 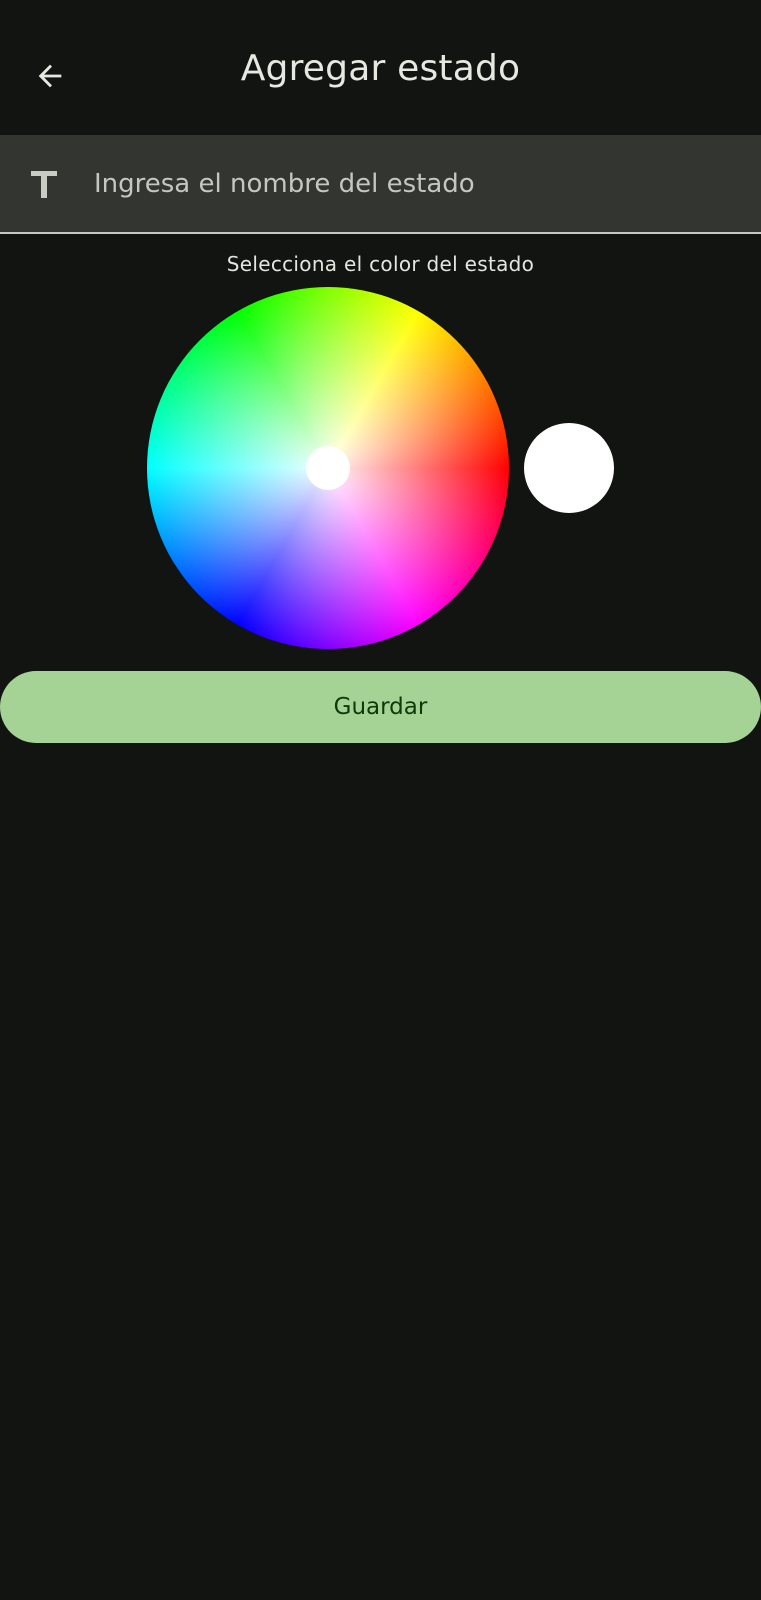 What do you see at coordinates (569, 468) in the screenshot?
I see `selected-color-preview` at bounding box center [569, 468].